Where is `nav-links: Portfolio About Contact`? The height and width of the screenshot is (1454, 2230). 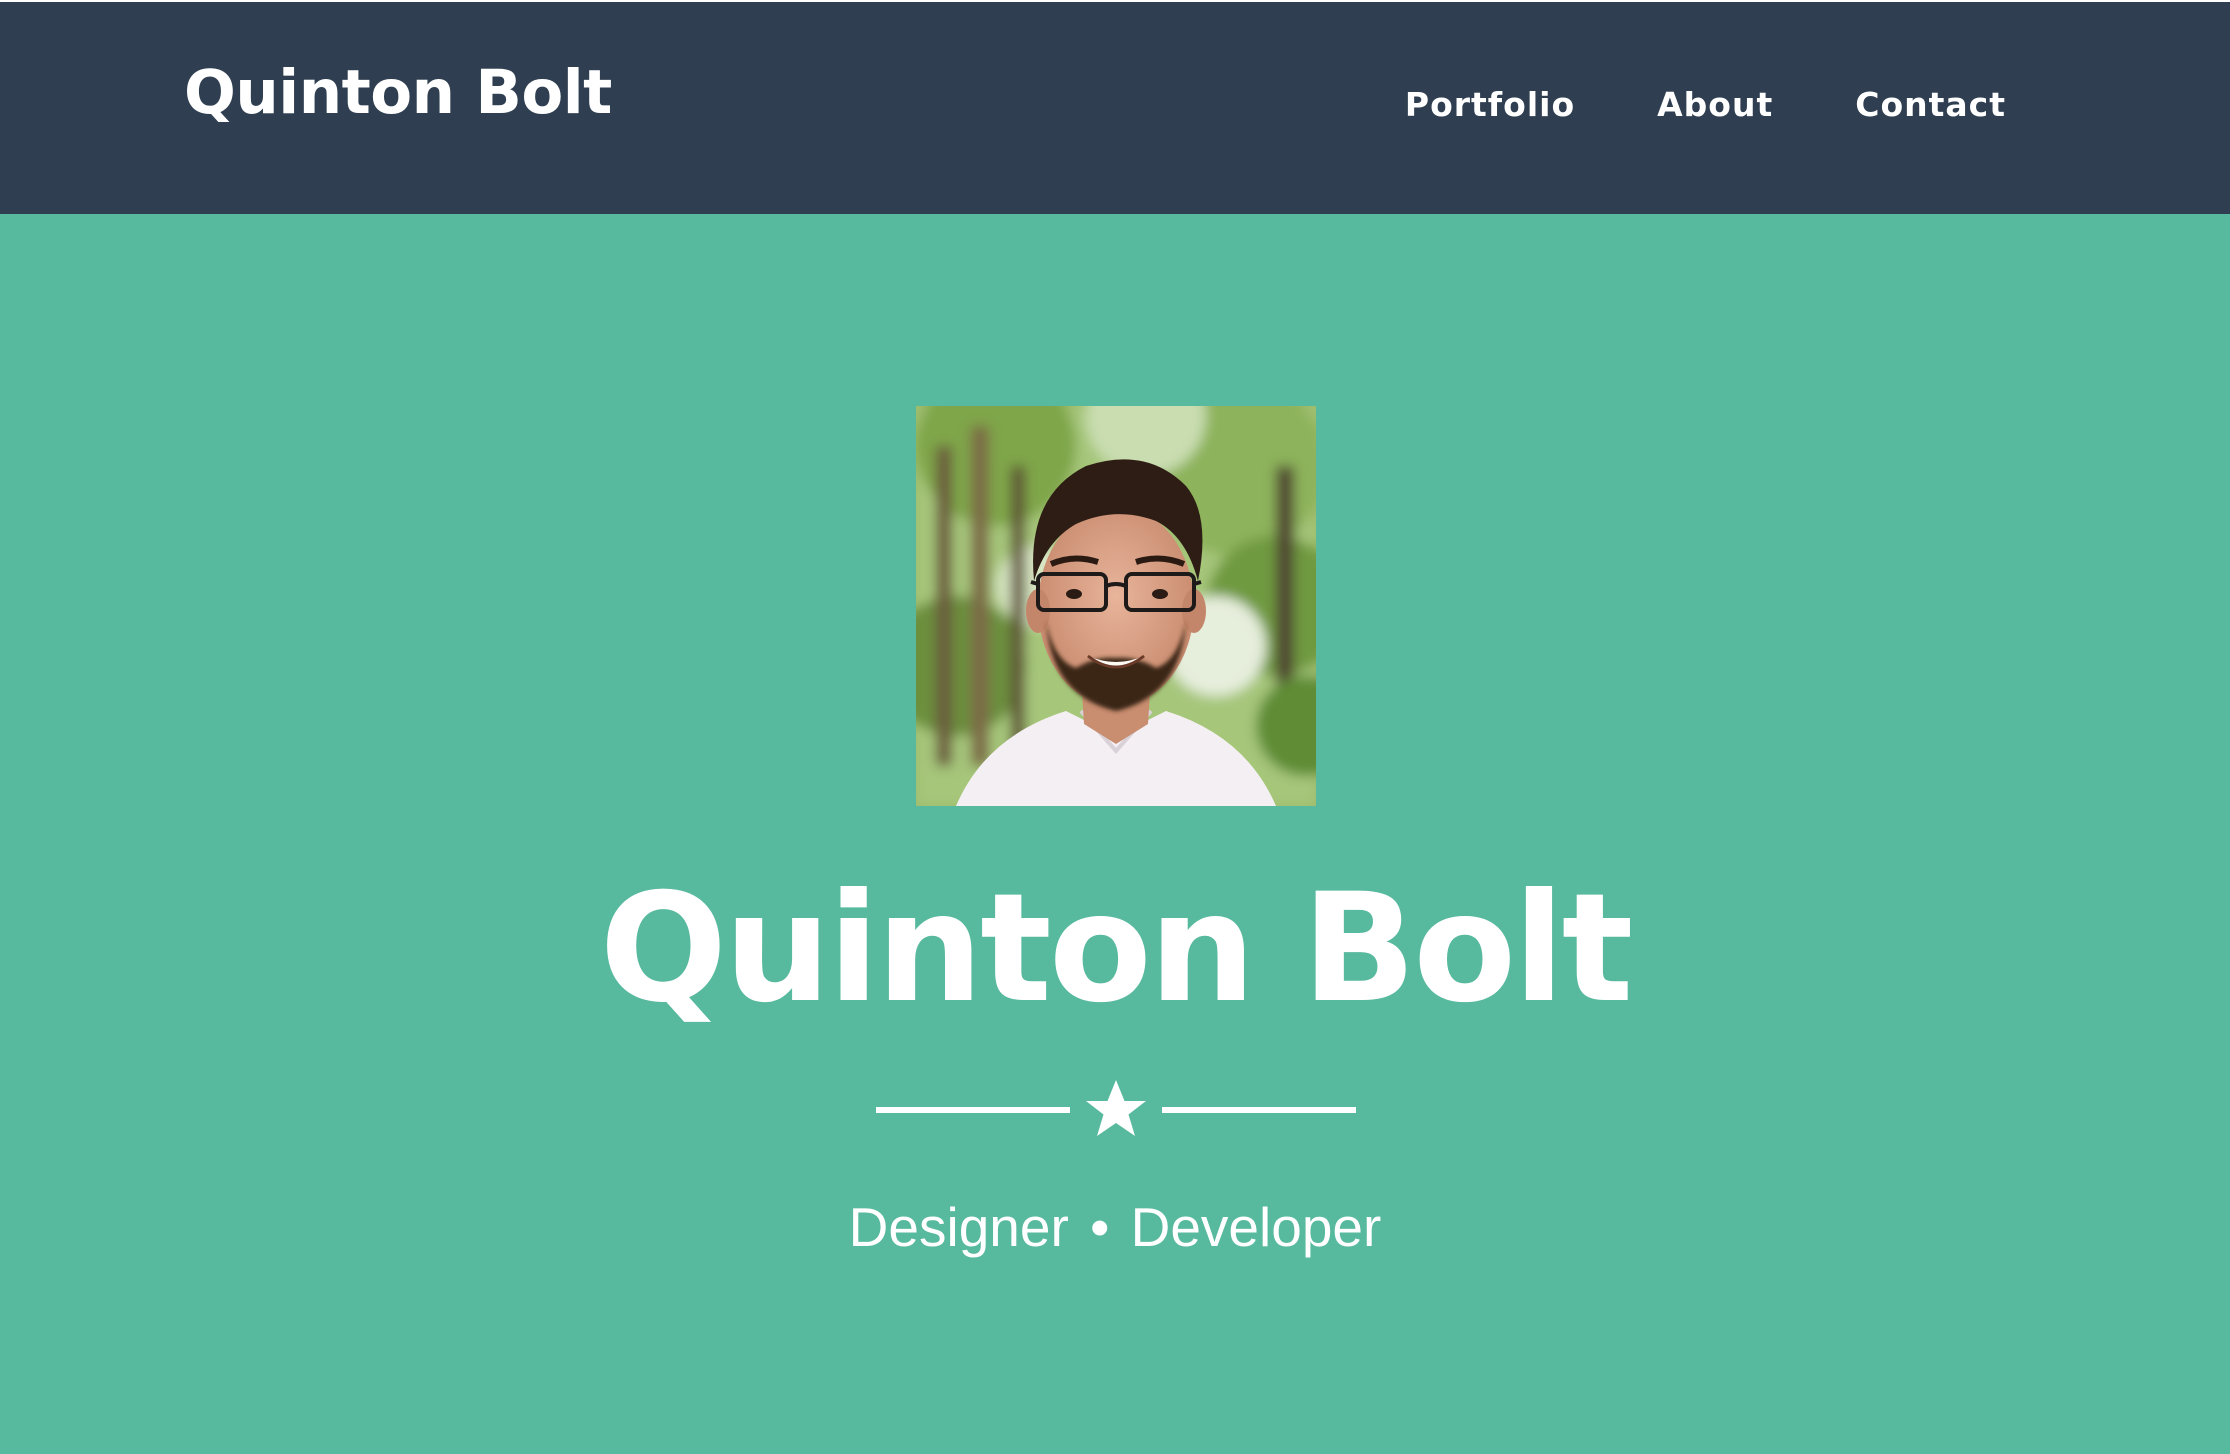 nav-links: Portfolio About Contact is located at coordinates (1664, 104).